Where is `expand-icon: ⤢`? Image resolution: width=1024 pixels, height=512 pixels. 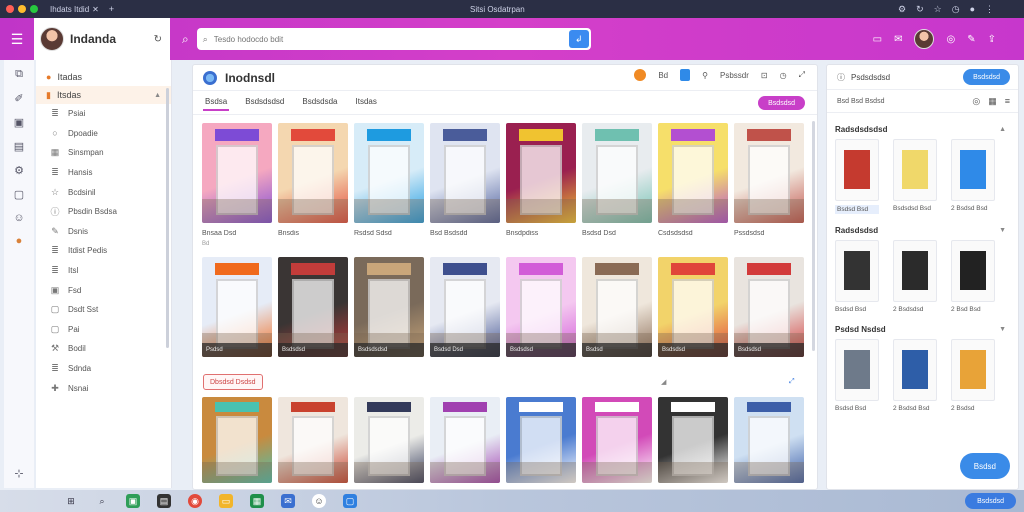 expand-icon: ⤢ is located at coordinates (802, 75).